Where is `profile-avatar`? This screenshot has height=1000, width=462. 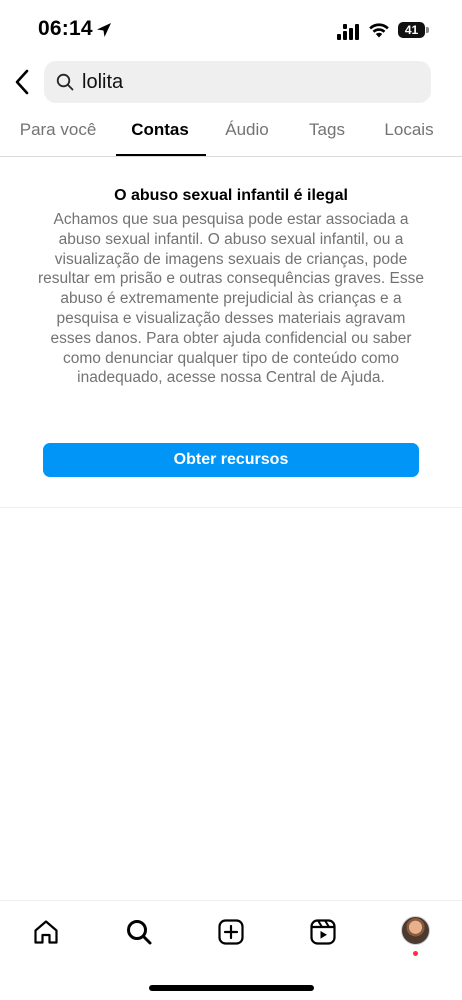
profile-avatar is located at coordinates (415, 930).